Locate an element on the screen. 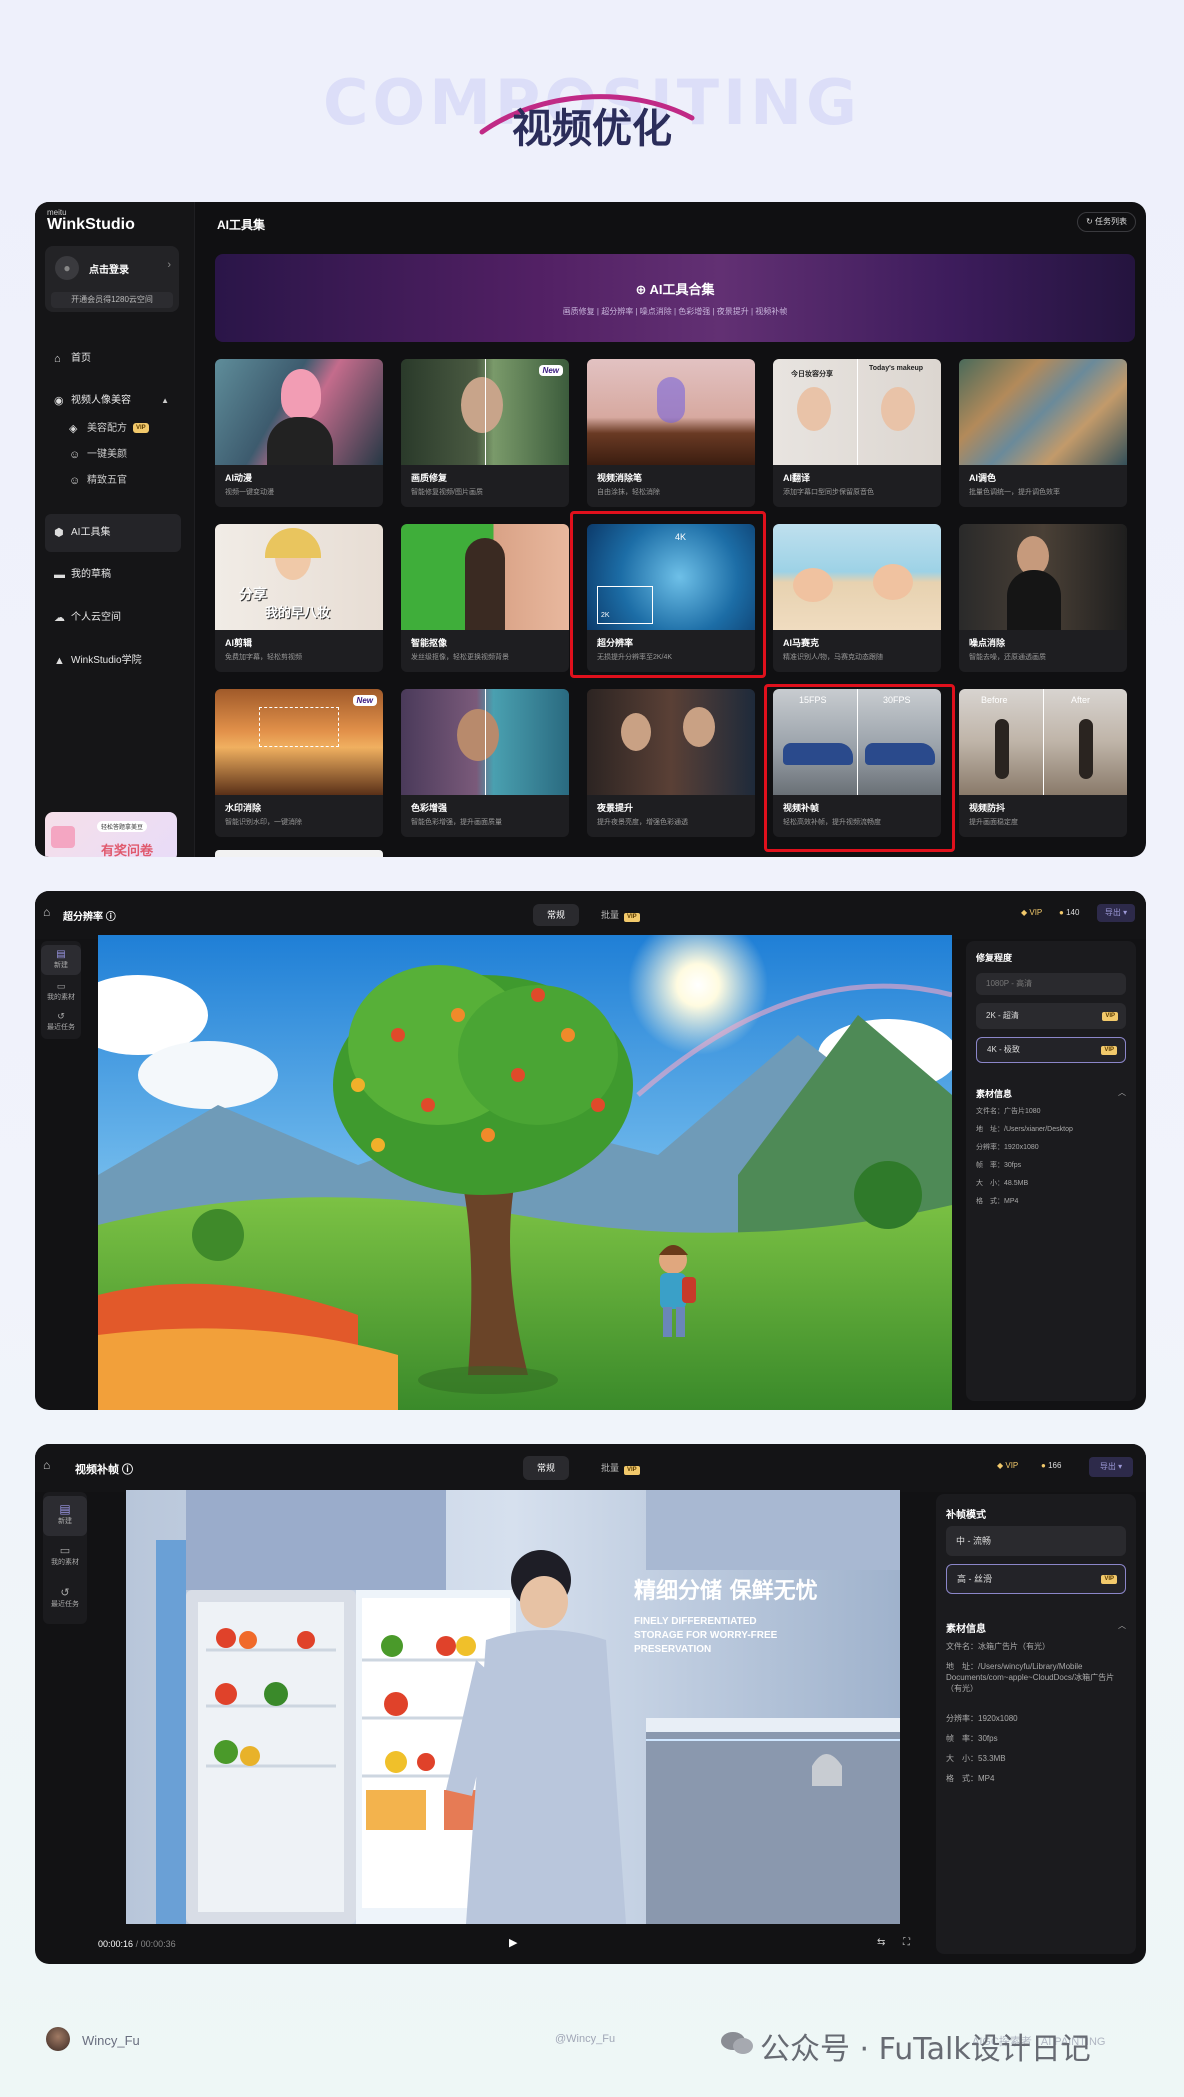  toolbar: ⌂ 超分辨率 ⓘ 常规 批量 VIP ◆ VIP ● 140 导出 ▾ is located at coordinates (590, 915).